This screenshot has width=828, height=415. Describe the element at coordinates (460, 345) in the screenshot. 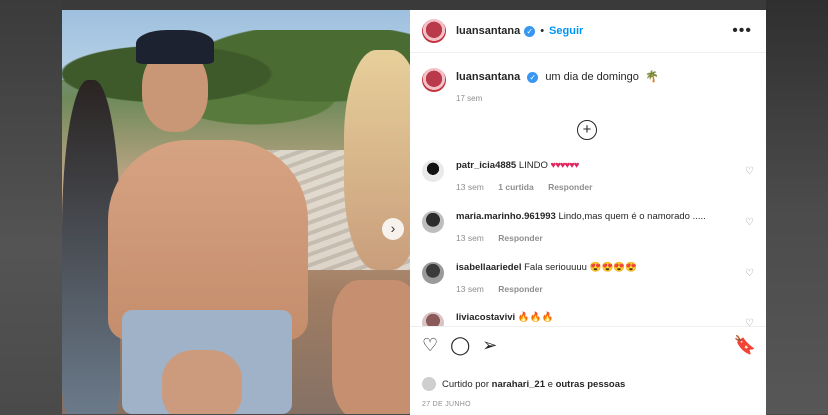

I see `comment-icon: ◯` at that location.